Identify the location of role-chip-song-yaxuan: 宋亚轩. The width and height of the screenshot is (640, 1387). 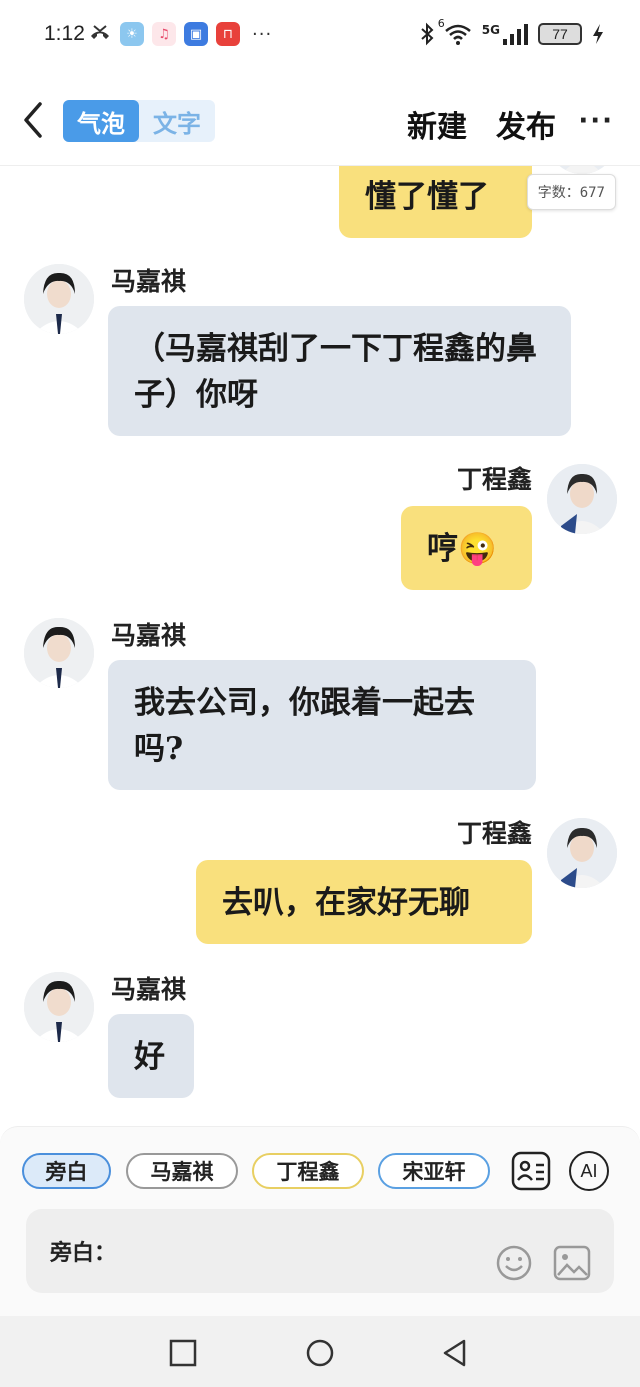
(434, 1171).